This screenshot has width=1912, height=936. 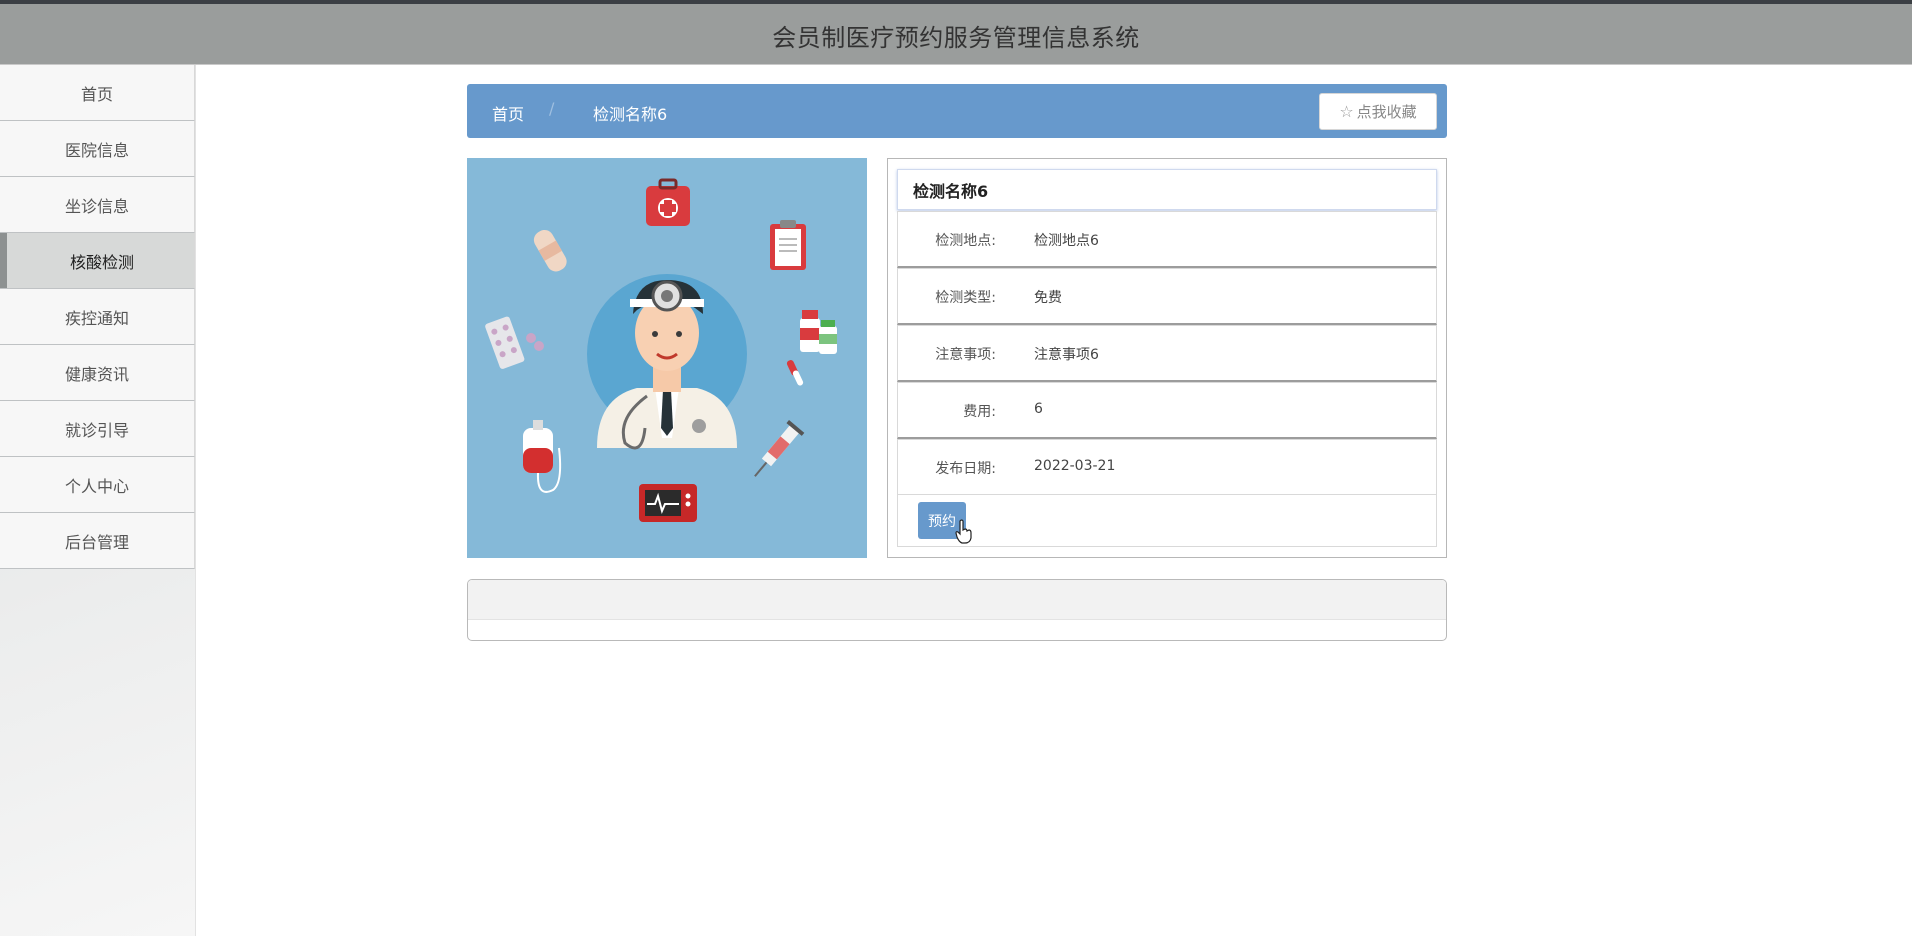 I want to click on sidebar-item-label: 首页, so click(x=96, y=94).